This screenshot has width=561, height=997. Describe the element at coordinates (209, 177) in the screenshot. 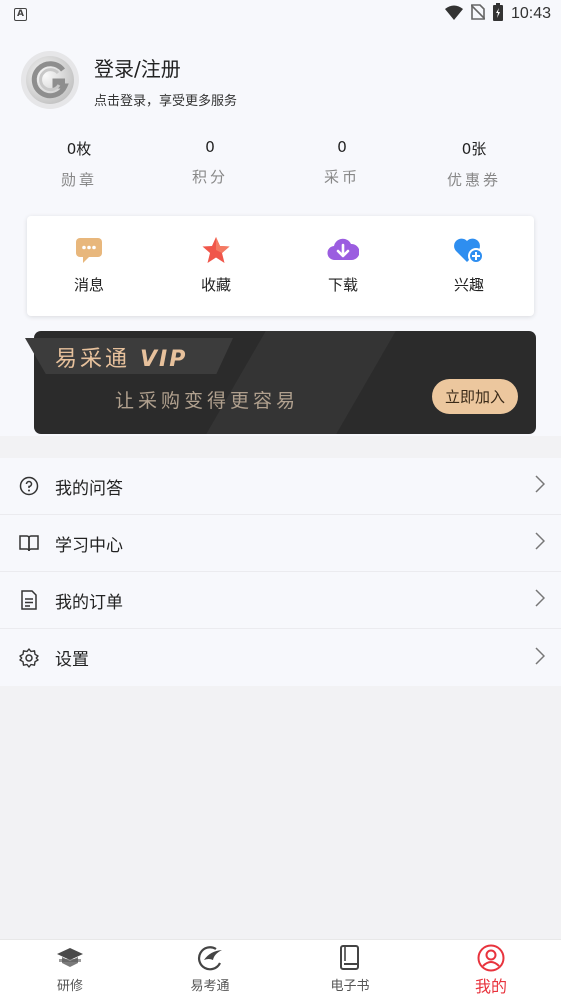

I see `stat-label: 积分` at that location.